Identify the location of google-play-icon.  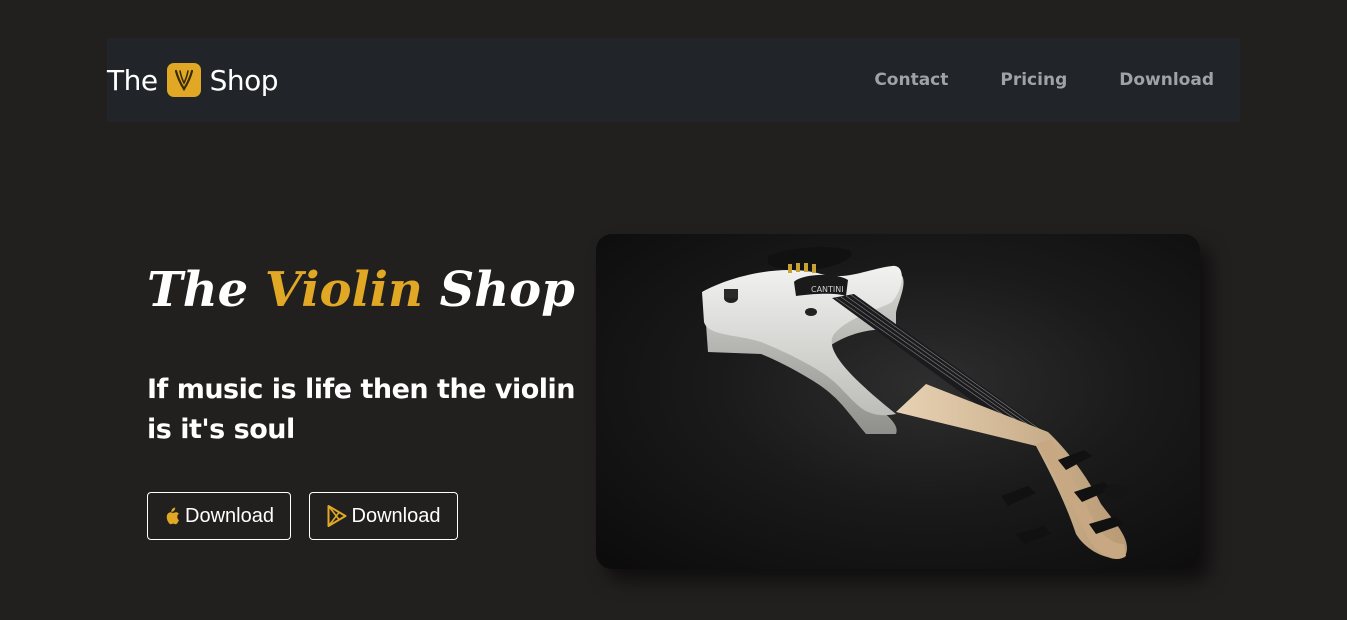
(337, 516).